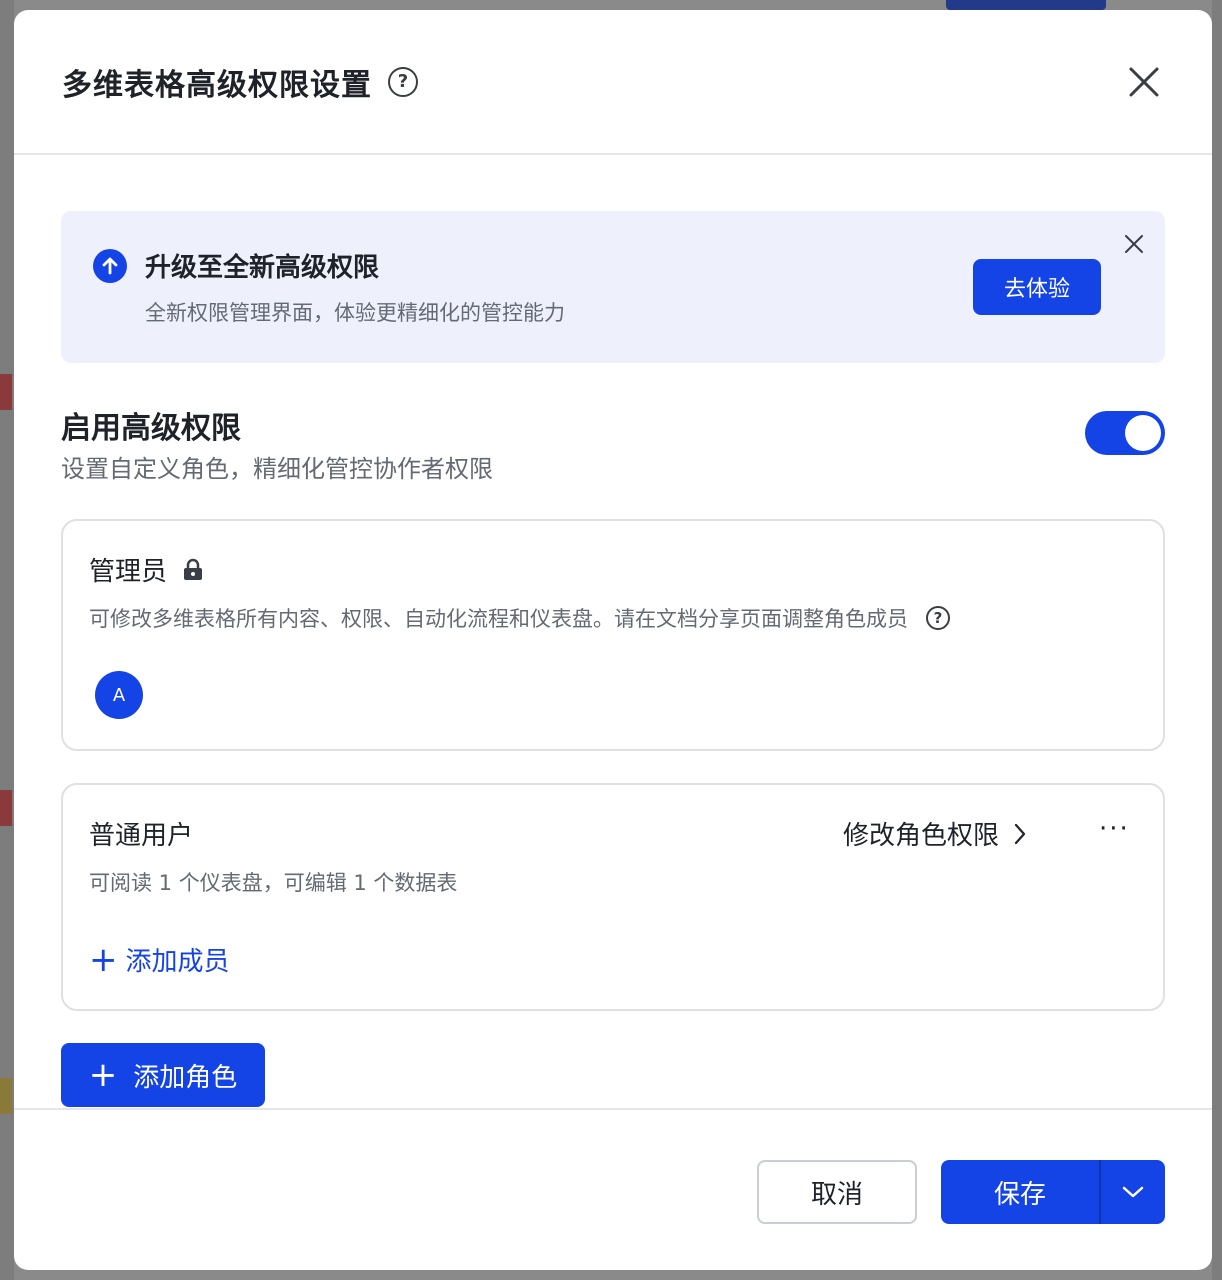 The width and height of the screenshot is (1222, 1280). What do you see at coordinates (837, 1192) in the screenshot?
I see `cancel-button: 取消` at bounding box center [837, 1192].